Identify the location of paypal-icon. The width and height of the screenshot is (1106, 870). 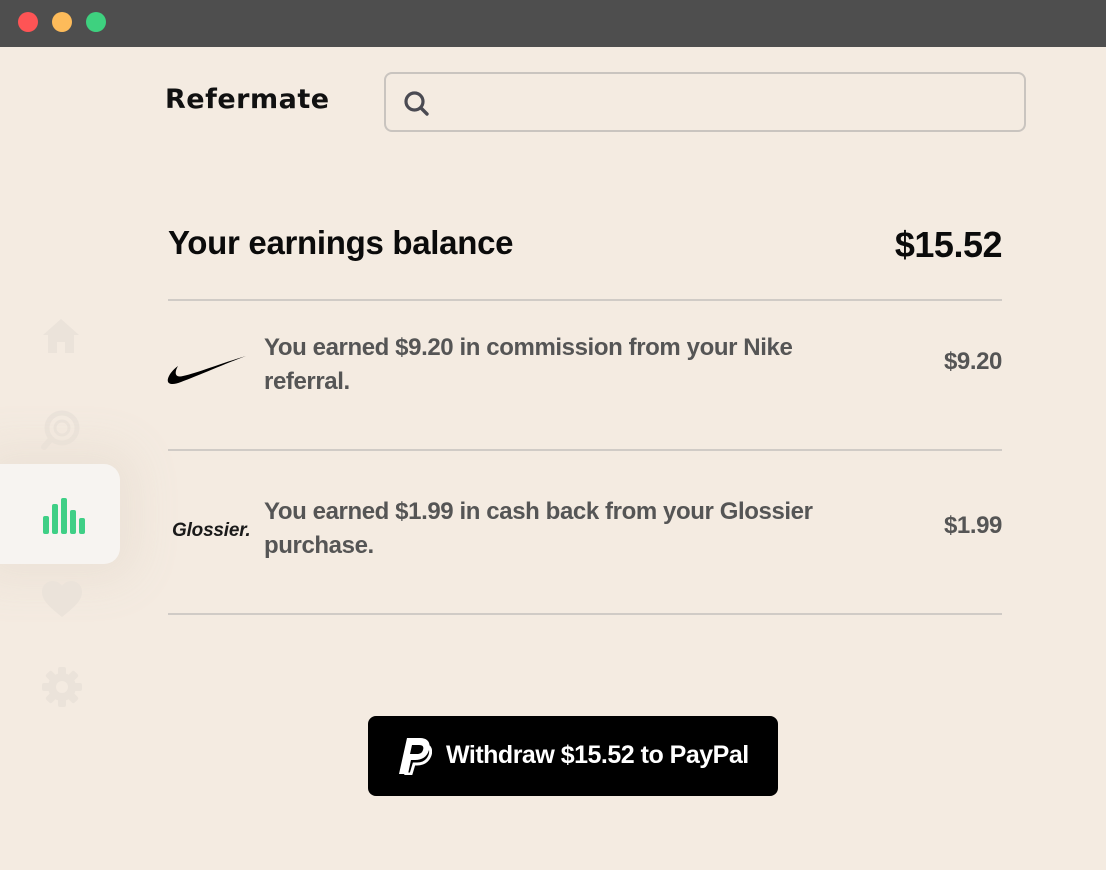
(415, 756).